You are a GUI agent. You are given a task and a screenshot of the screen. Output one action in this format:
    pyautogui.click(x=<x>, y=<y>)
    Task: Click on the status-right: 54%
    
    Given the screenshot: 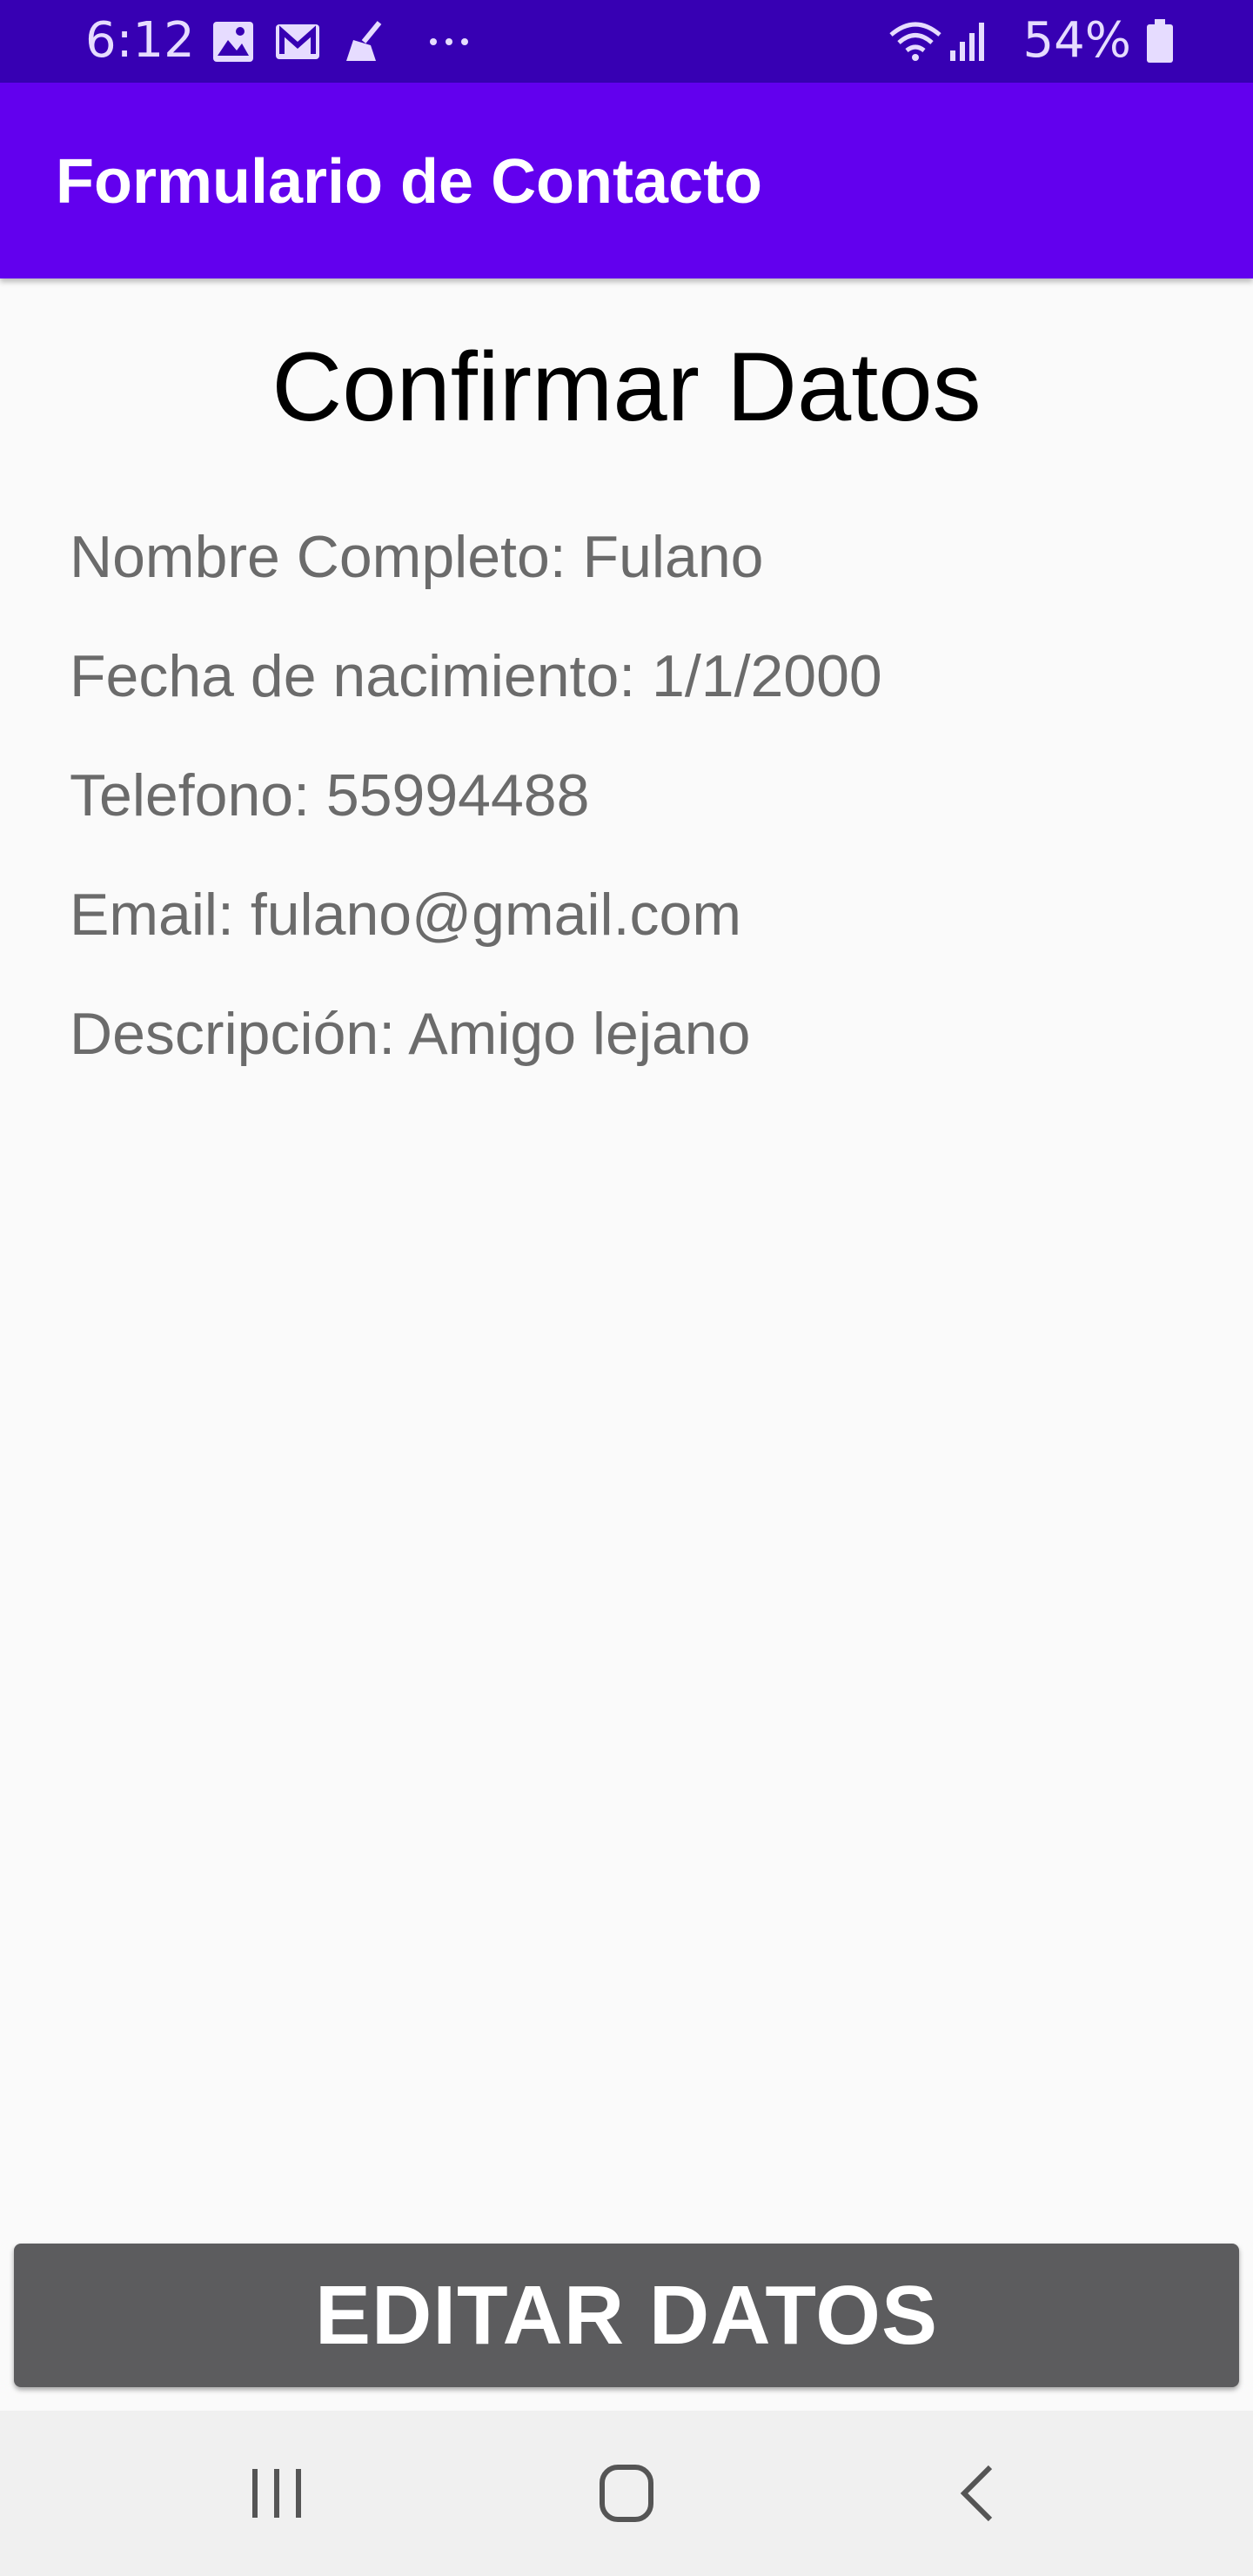 What is the action you would take?
    pyautogui.click(x=1031, y=41)
    